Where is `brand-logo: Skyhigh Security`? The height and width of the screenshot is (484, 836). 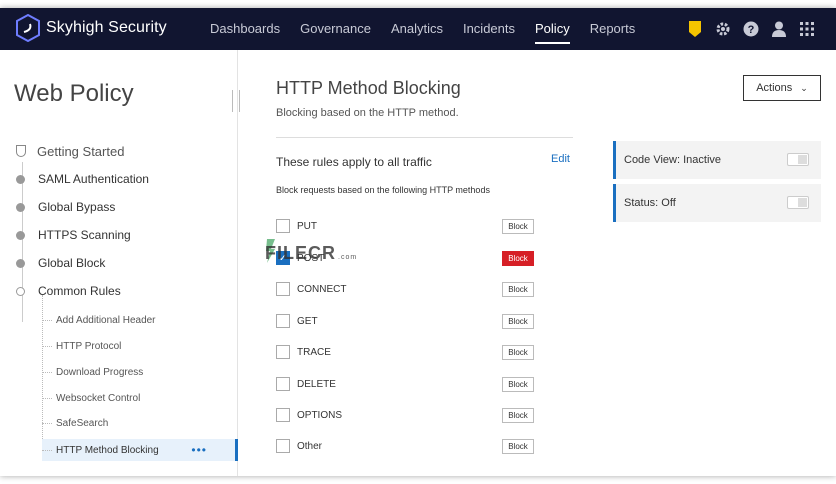 brand-logo: Skyhigh Security is located at coordinates (91, 28).